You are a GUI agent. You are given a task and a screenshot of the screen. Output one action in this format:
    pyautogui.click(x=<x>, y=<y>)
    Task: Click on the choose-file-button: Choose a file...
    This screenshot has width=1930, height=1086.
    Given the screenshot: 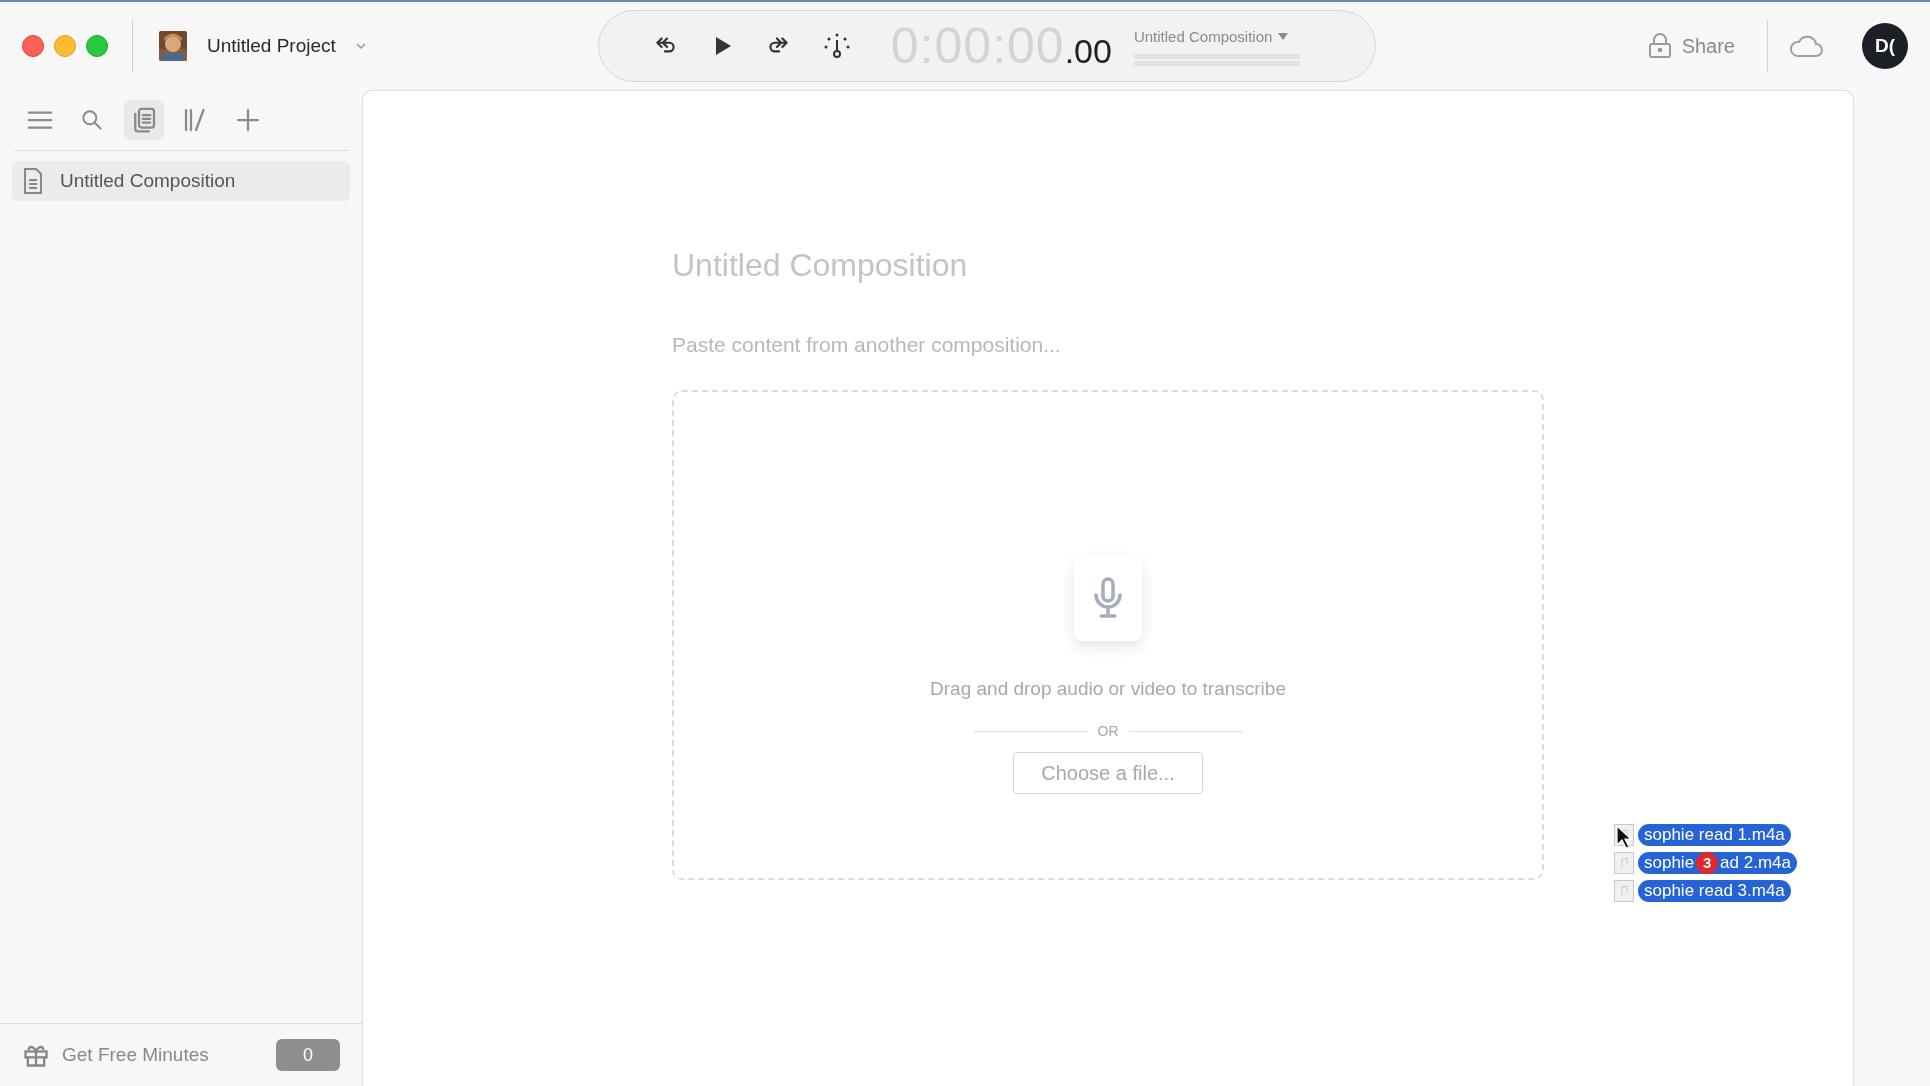 What is the action you would take?
    pyautogui.click(x=1108, y=773)
    